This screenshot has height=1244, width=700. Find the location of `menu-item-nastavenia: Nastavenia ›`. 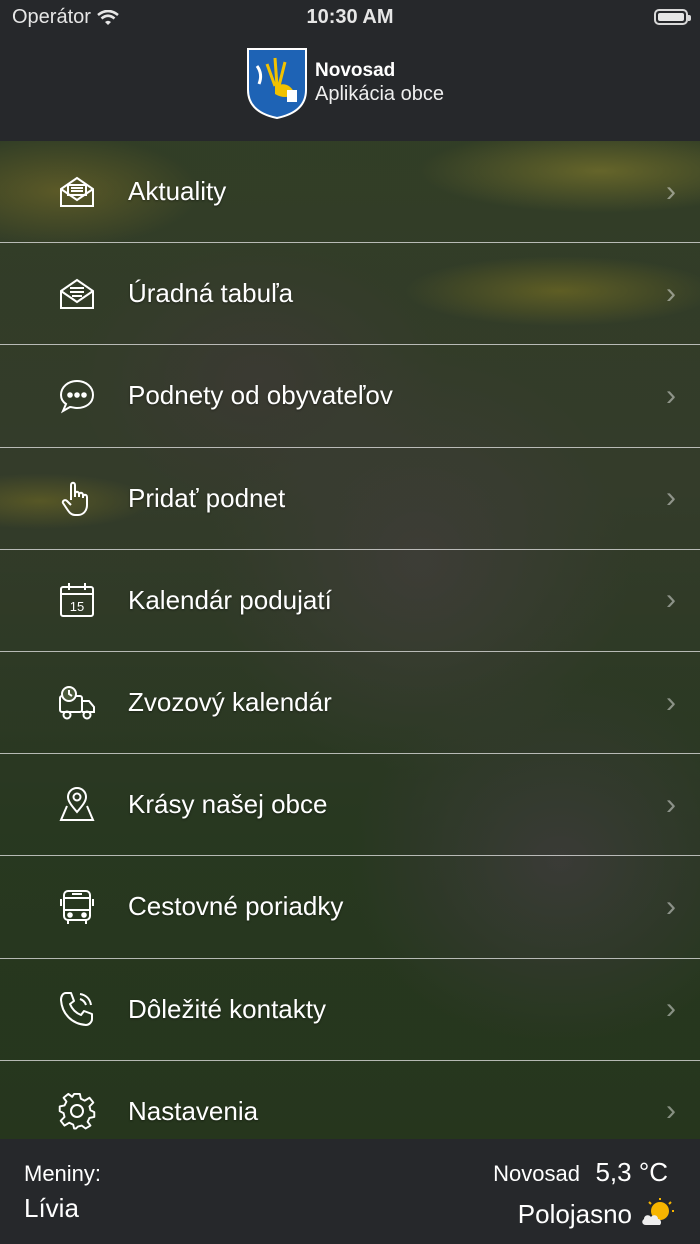

menu-item-nastavenia: Nastavenia › is located at coordinates (350, 1100).